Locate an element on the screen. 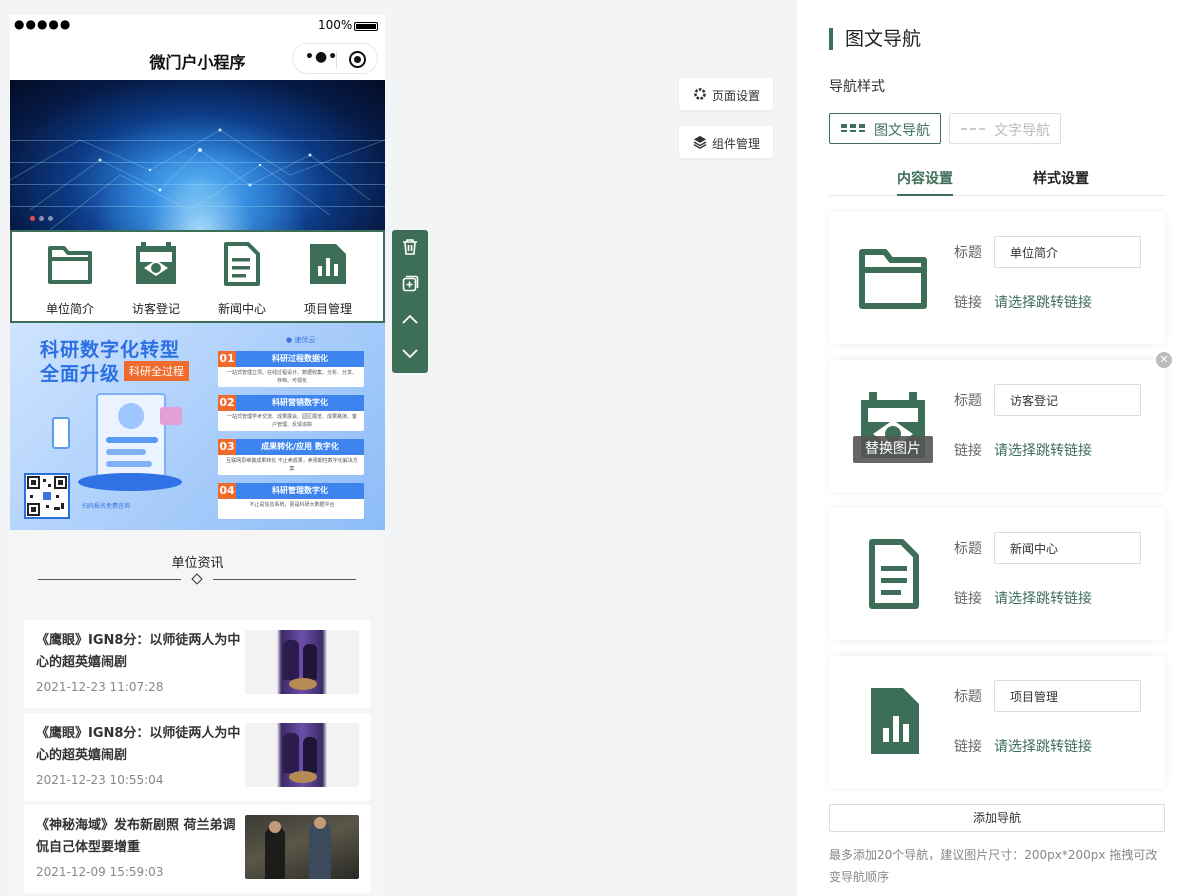  news-title: 《神秘海域》发布新剧照 荷兰弟调侃自己体型要增重 is located at coordinates (136, 836).